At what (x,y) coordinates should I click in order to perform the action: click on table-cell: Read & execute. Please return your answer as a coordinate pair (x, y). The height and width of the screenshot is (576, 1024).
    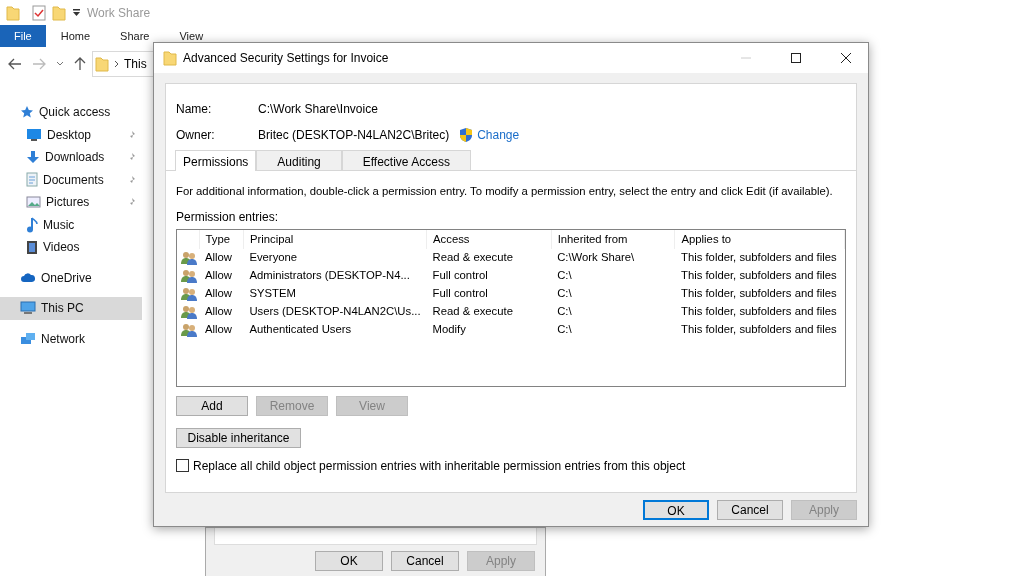
    Looking at the image, I should click on (489, 257).